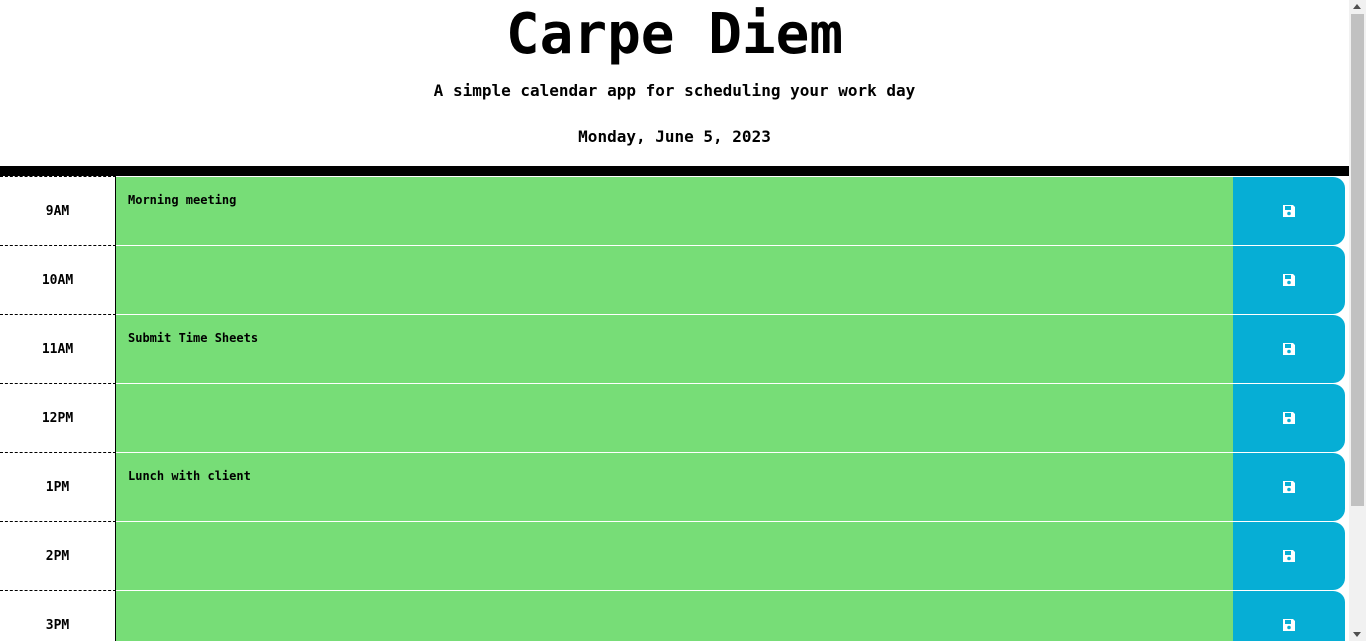 The height and width of the screenshot is (641, 1366). Describe the element at coordinates (674, 34) in the screenshot. I see `page-title: Carpe Diem` at that location.